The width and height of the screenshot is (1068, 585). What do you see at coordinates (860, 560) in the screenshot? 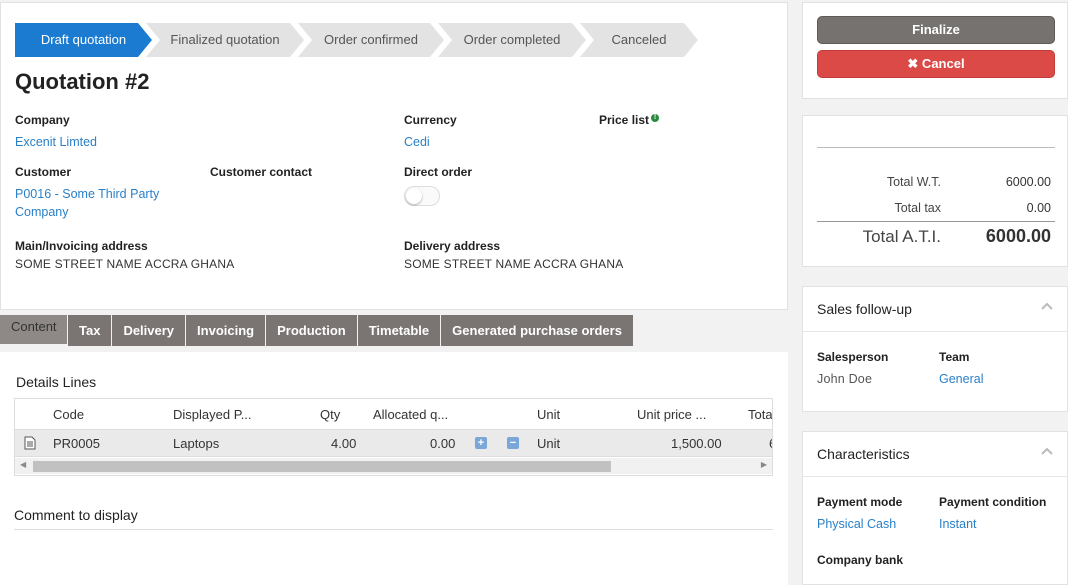
I see `company-bank-label: Company bank` at bounding box center [860, 560].